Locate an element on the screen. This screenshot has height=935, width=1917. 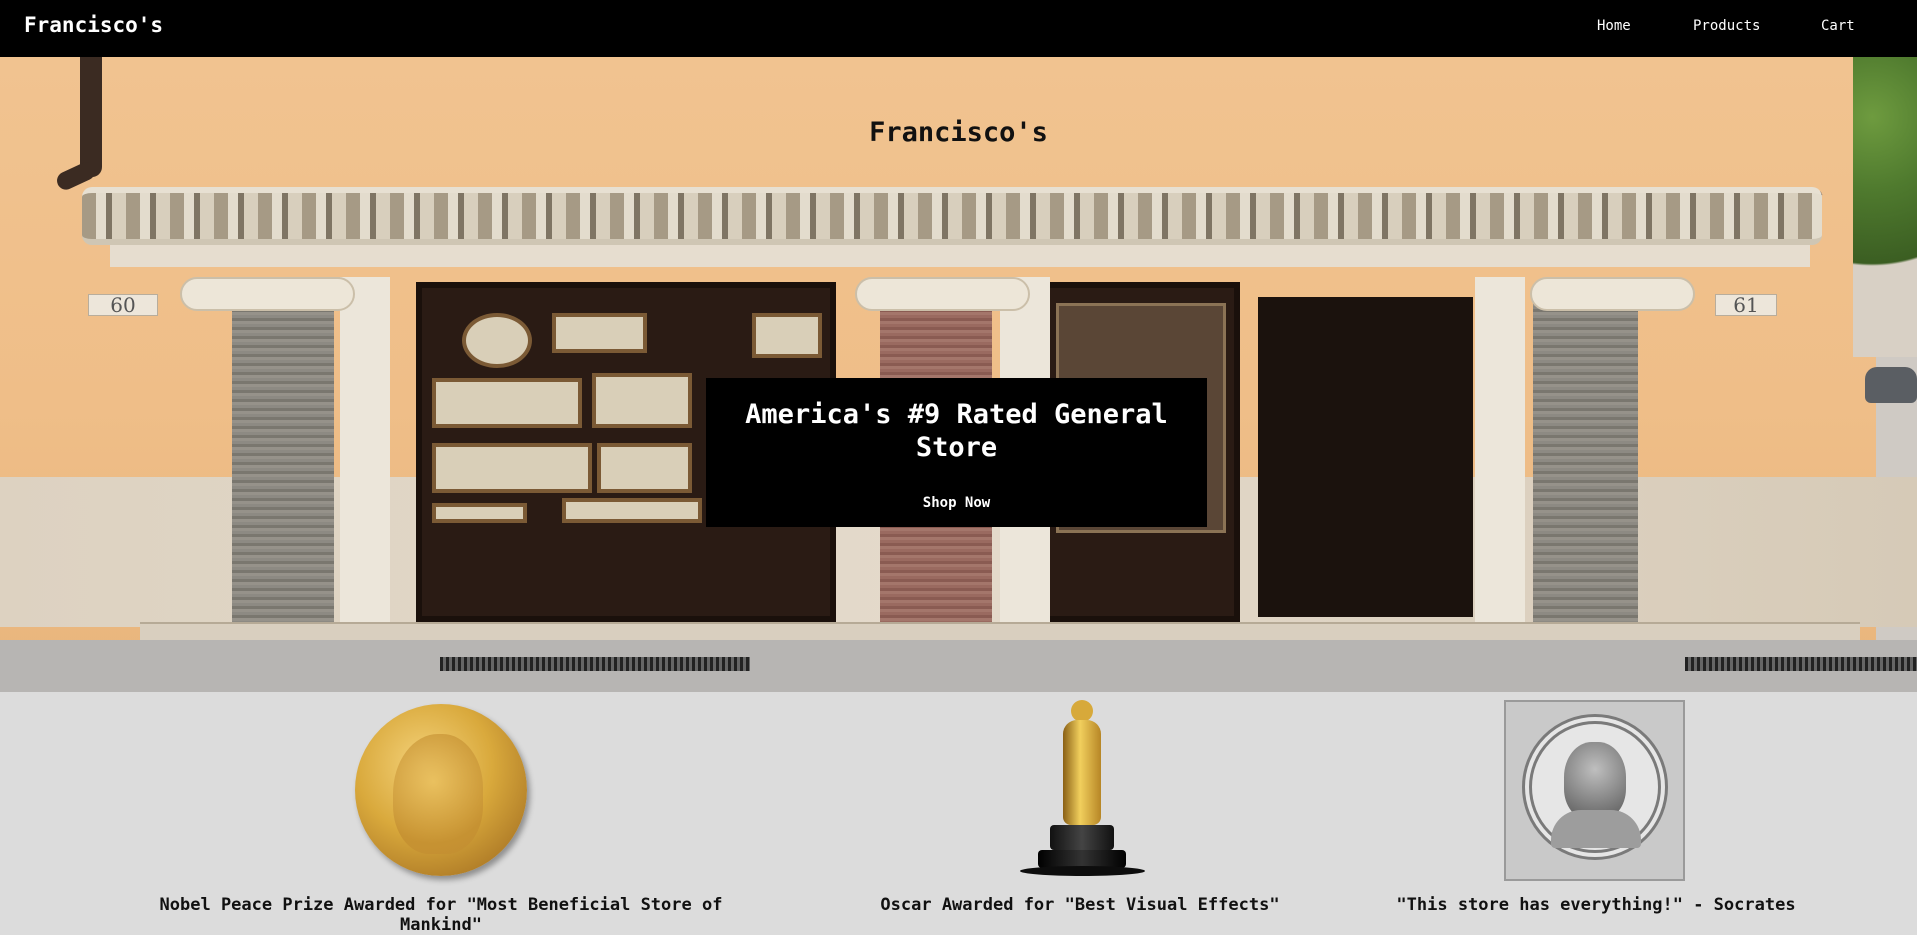
socrates-portrait-icon is located at coordinates (1594, 790).